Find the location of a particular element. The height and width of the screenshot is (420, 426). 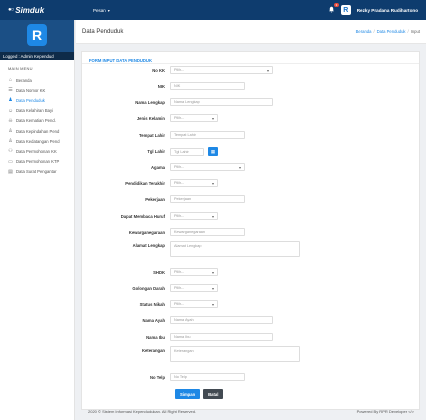

profile-logged-label: Logged : Admin Kependud is located at coordinates (37, 56).